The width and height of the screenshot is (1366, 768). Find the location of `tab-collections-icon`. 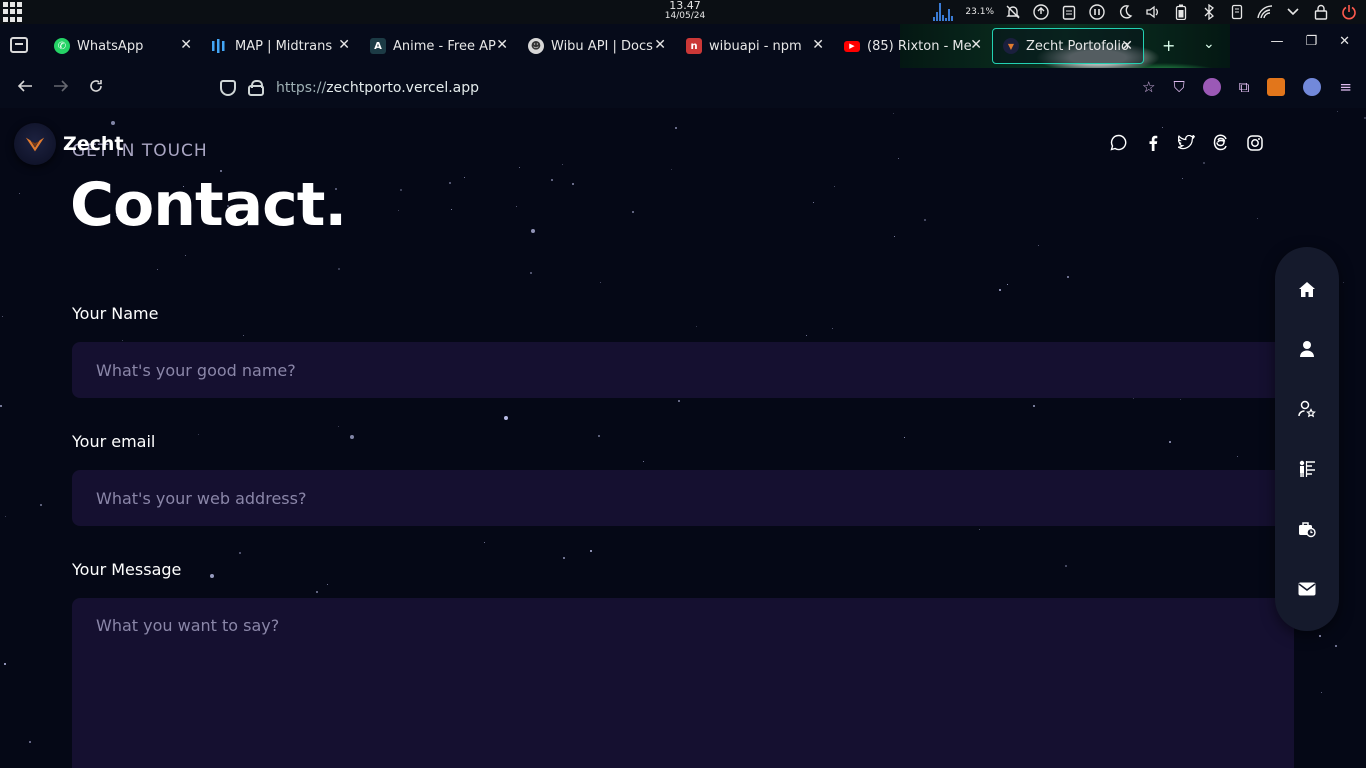

tab-collections-icon is located at coordinates (19, 45).